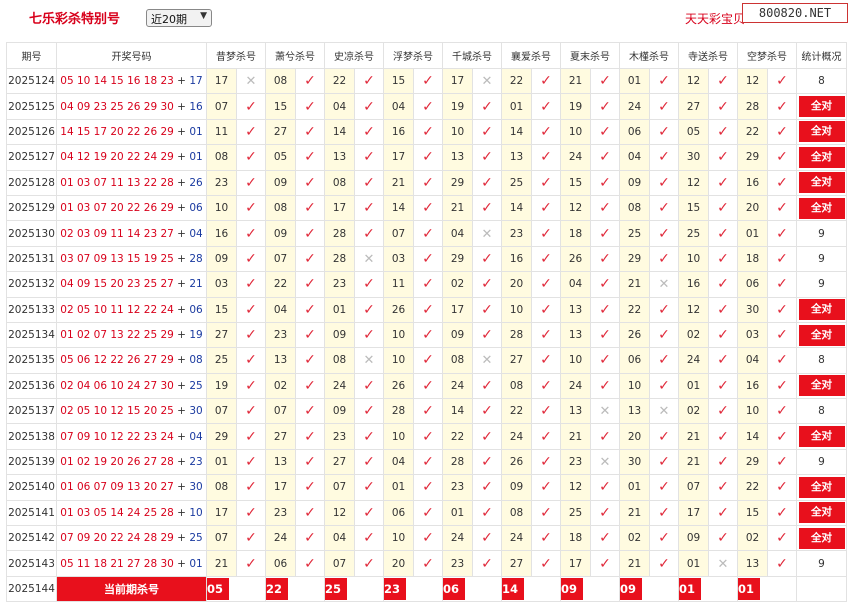 Image resolution: width=849 pixels, height=602 pixels. I want to click on main-numbers: 01 03 07 11 13 22 28, so click(117, 182).